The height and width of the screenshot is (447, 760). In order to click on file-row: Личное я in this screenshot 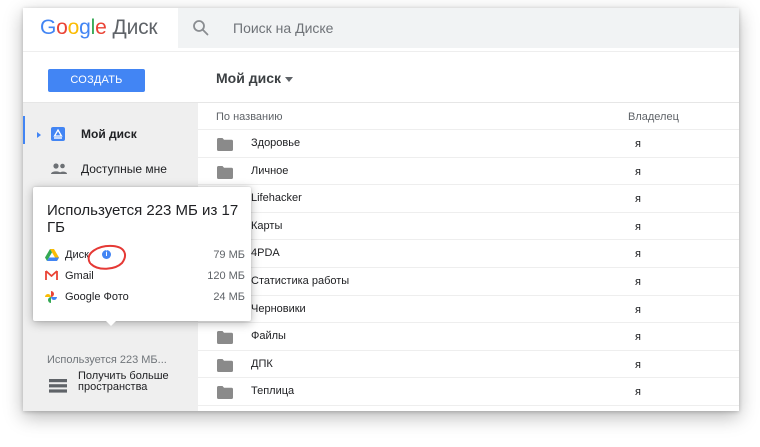, I will do `click(468, 172)`.